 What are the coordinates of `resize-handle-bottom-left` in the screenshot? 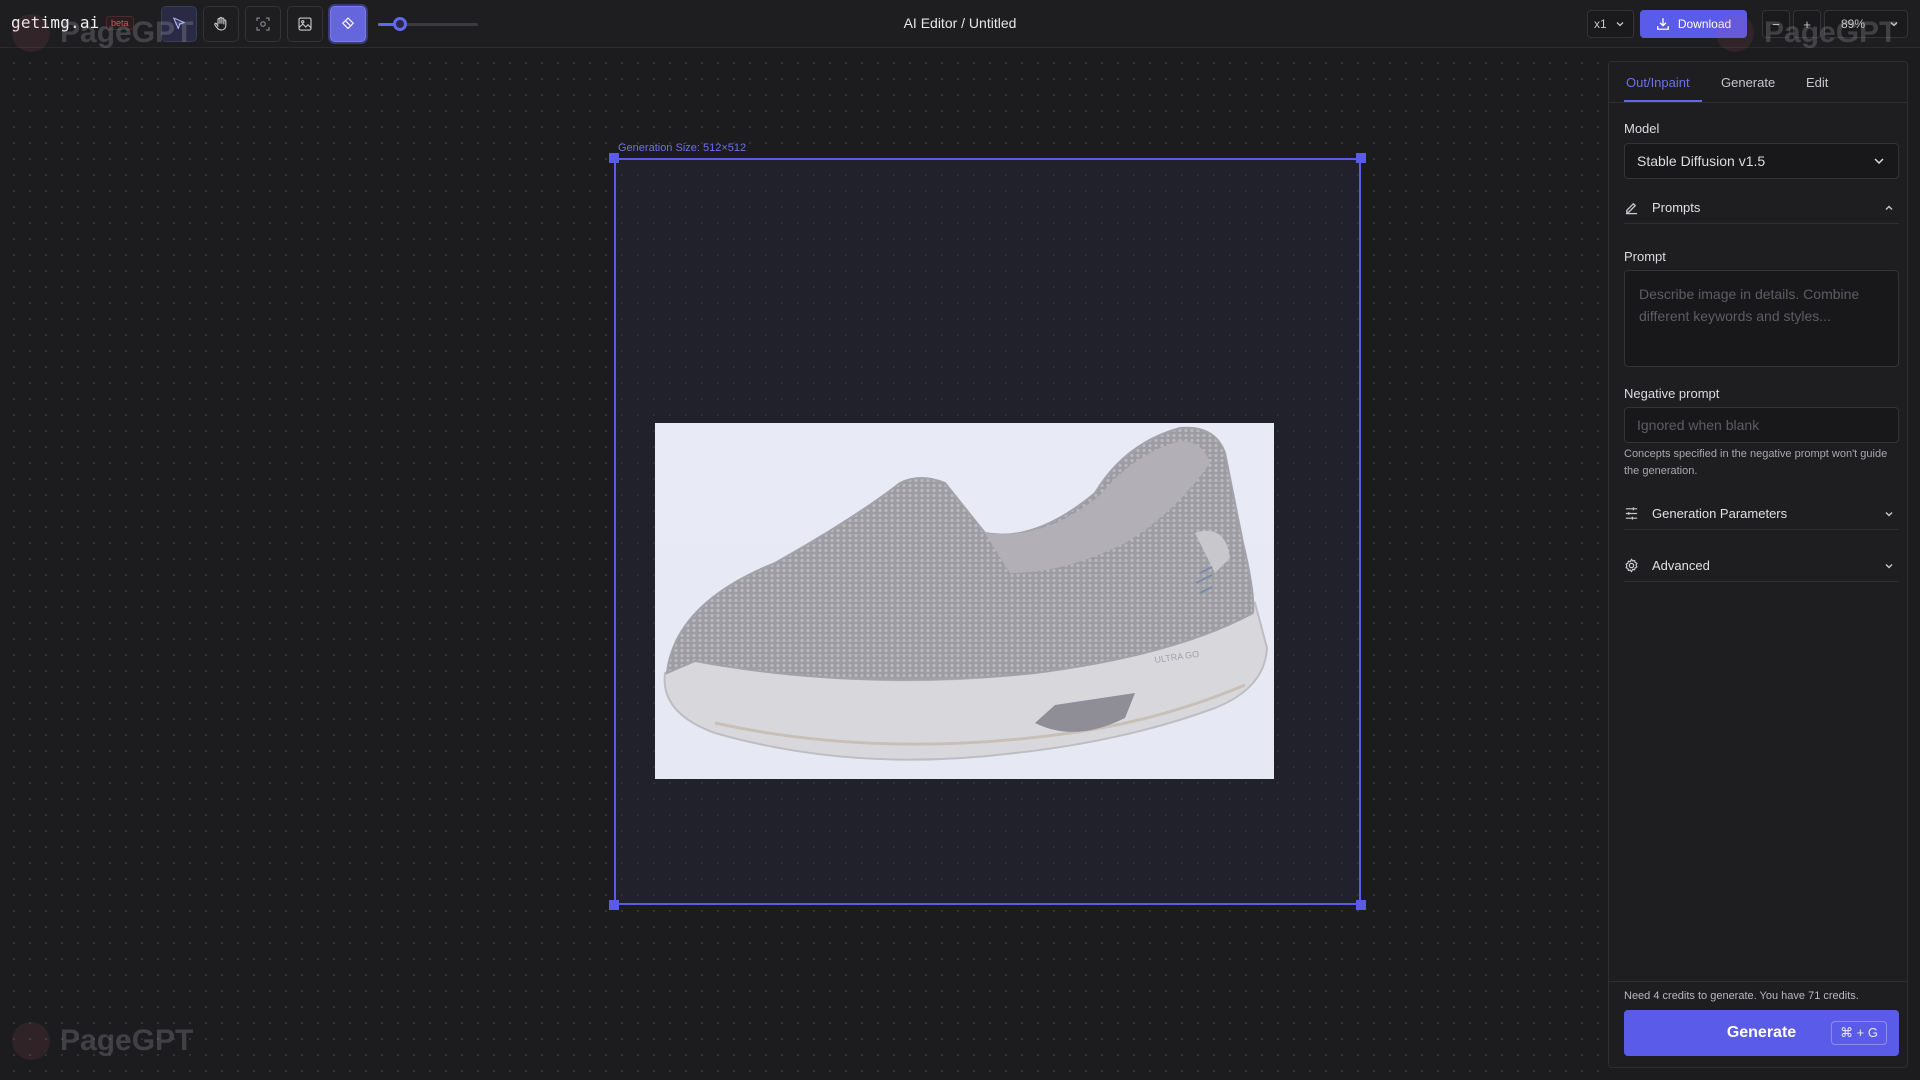 It's located at (614, 905).